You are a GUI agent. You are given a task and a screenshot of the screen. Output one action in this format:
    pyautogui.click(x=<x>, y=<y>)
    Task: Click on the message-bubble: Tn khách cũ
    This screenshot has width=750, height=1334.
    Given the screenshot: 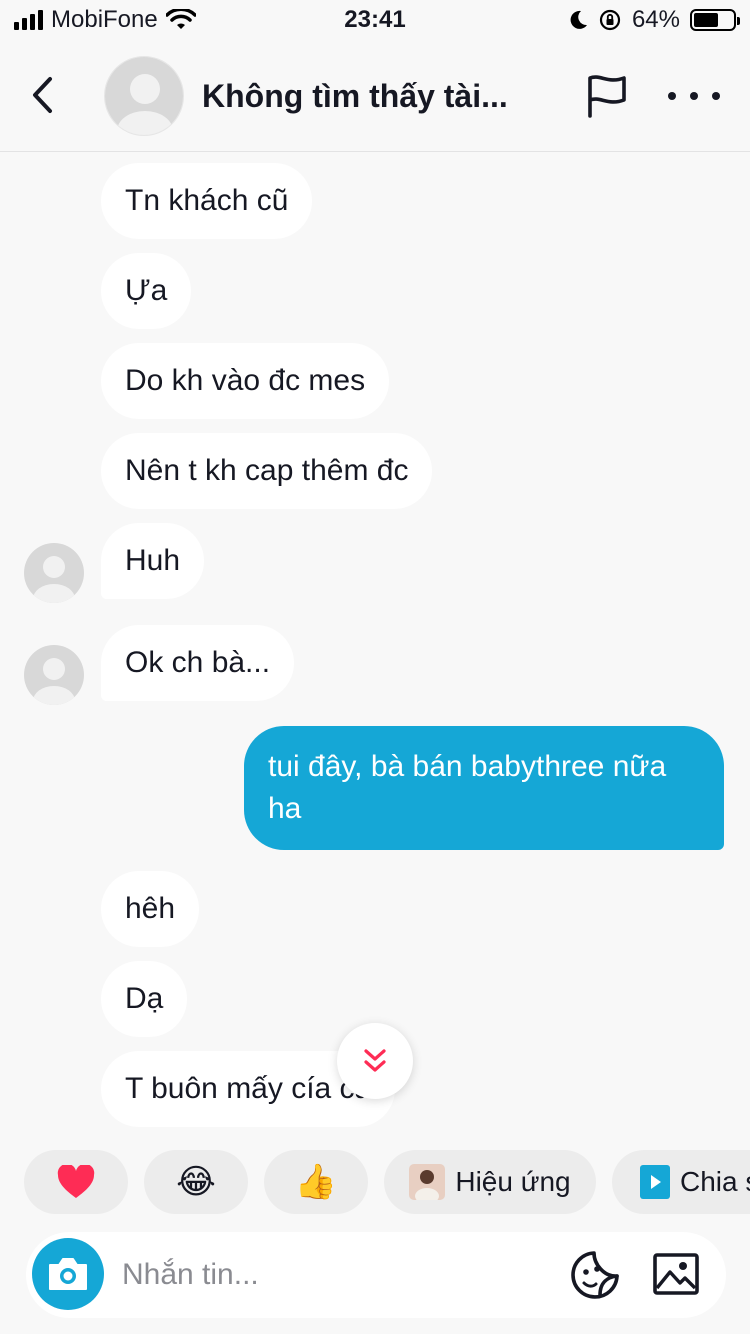 What is the action you would take?
    pyautogui.click(x=207, y=201)
    